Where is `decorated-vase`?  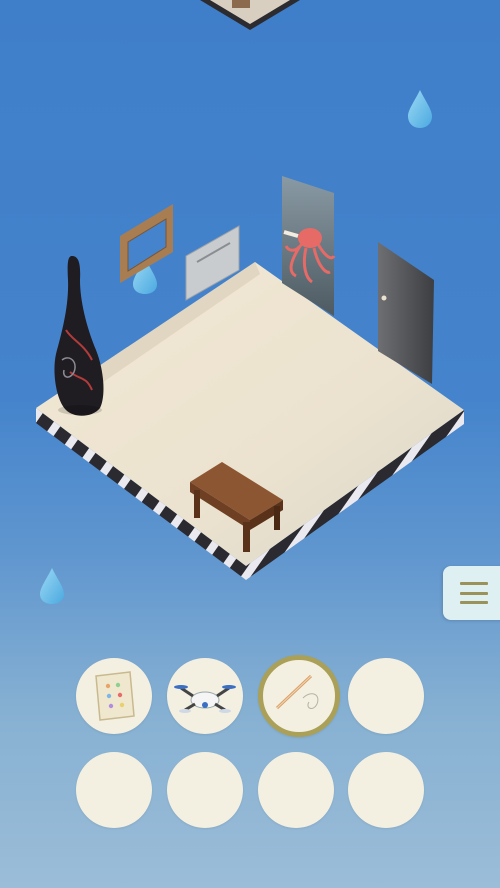
decorated-vase is located at coordinates (79, 336).